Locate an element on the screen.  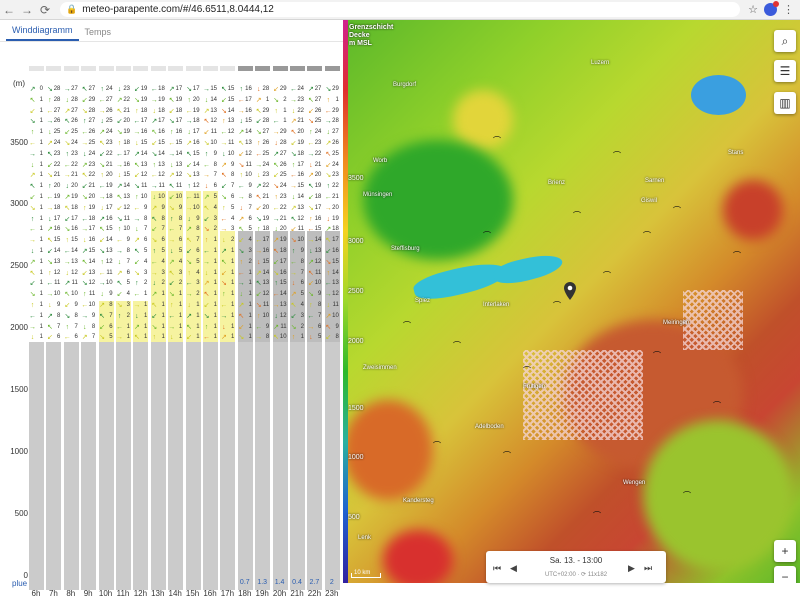
profile-avatar is located at coordinates (771, 8).